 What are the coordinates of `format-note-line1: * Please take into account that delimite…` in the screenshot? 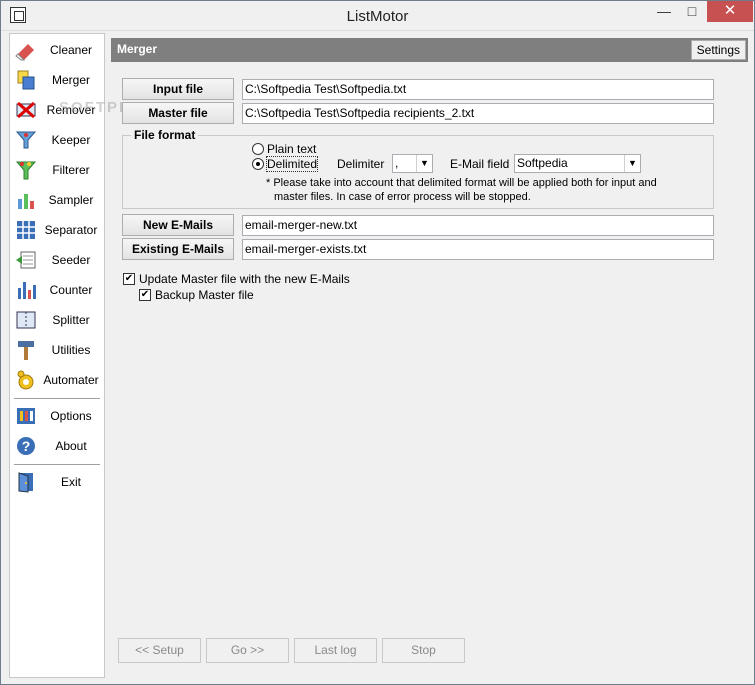 It's located at (461, 183).